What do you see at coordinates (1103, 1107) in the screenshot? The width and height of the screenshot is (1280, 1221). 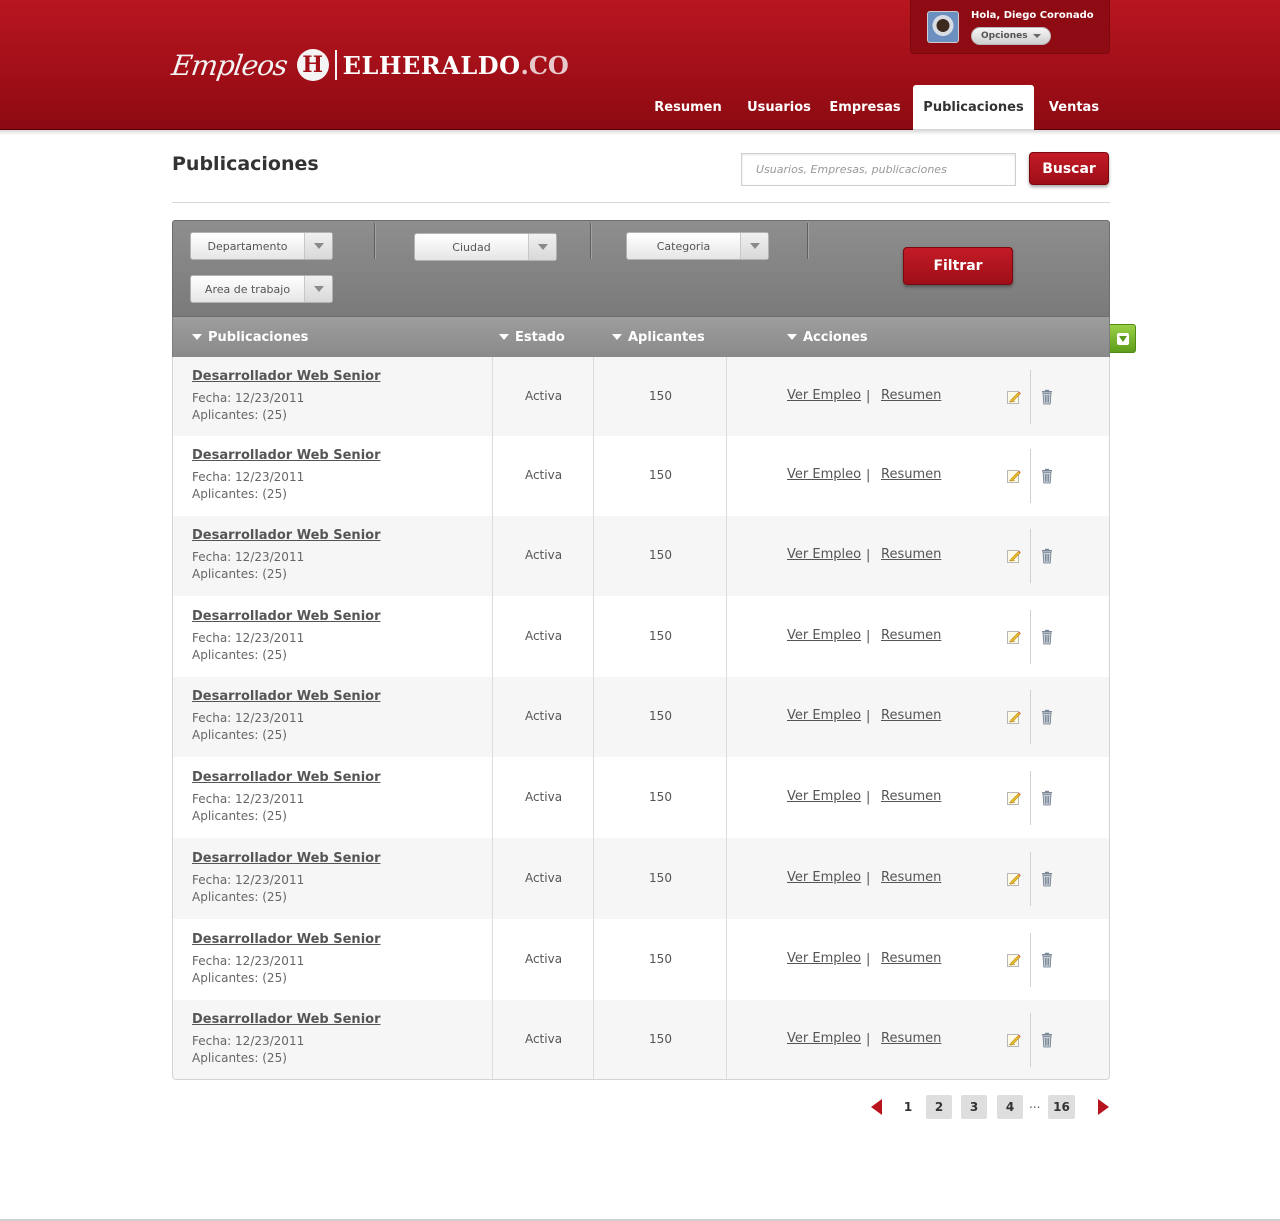 I see `arrow-right-icon` at bounding box center [1103, 1107].